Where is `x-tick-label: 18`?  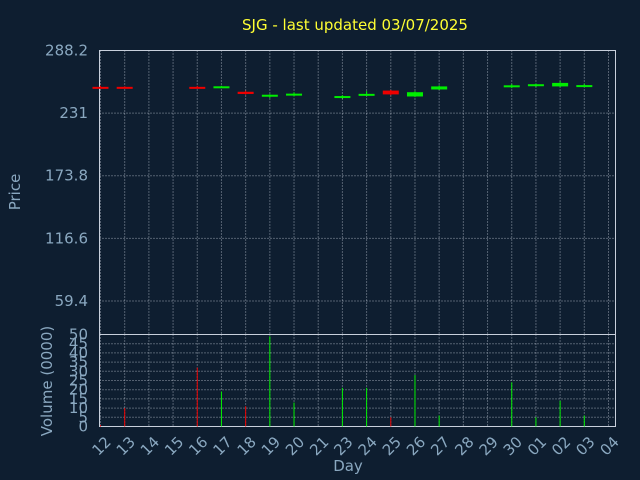 x-tick-label: 18 is located at coordinates (247, 446).